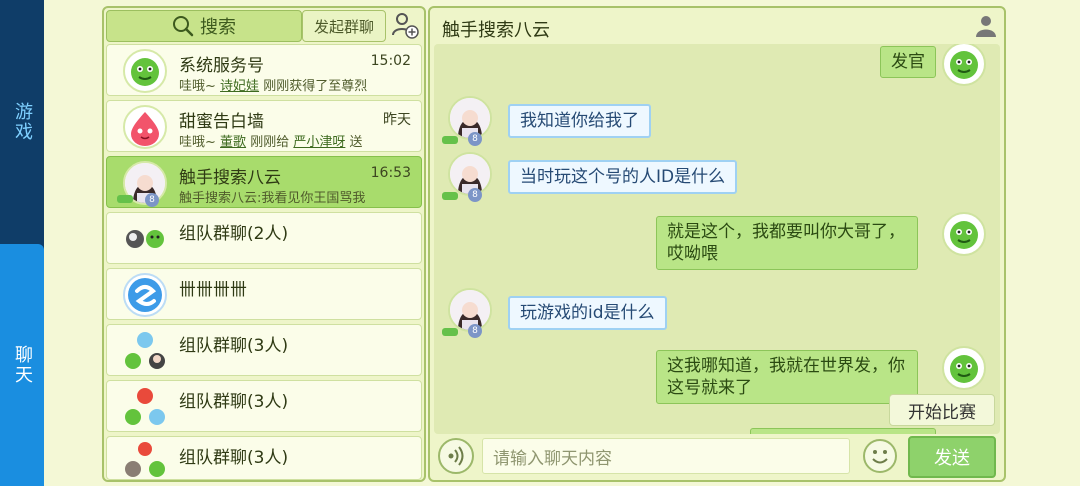 This screenshot has width=1080, height=486. I want to click on conversation-time: 15:02, so click(390, 61).